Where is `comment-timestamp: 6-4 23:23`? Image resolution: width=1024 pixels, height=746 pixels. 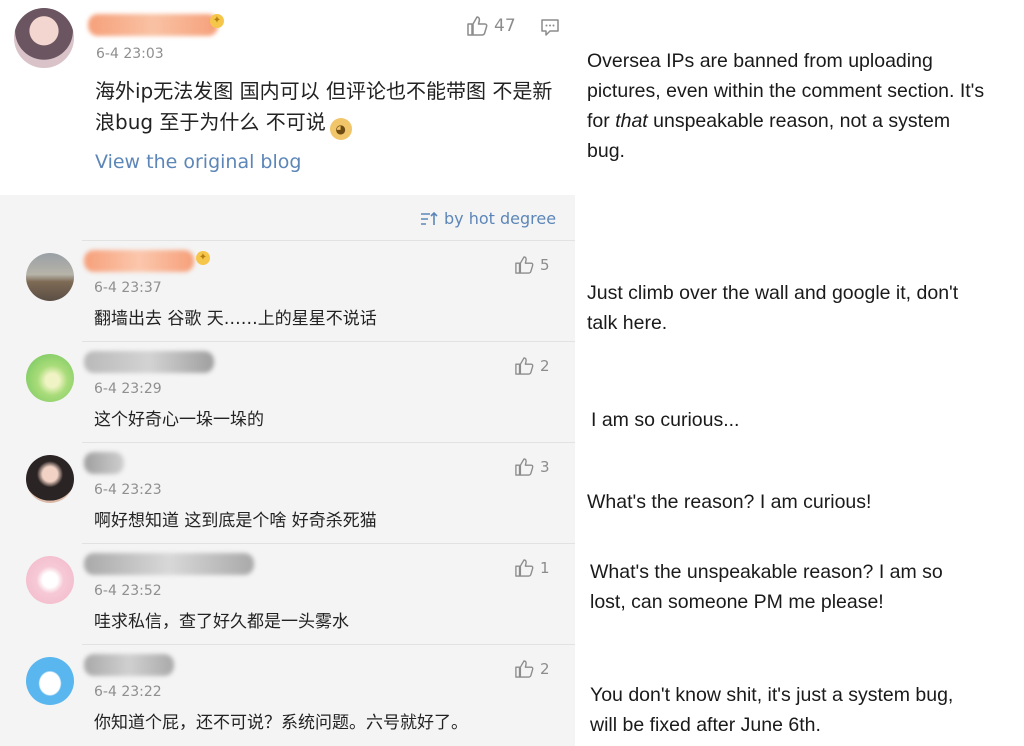
comment-timestamp: 6-4 23:23 is located at coordinates (128, 490).